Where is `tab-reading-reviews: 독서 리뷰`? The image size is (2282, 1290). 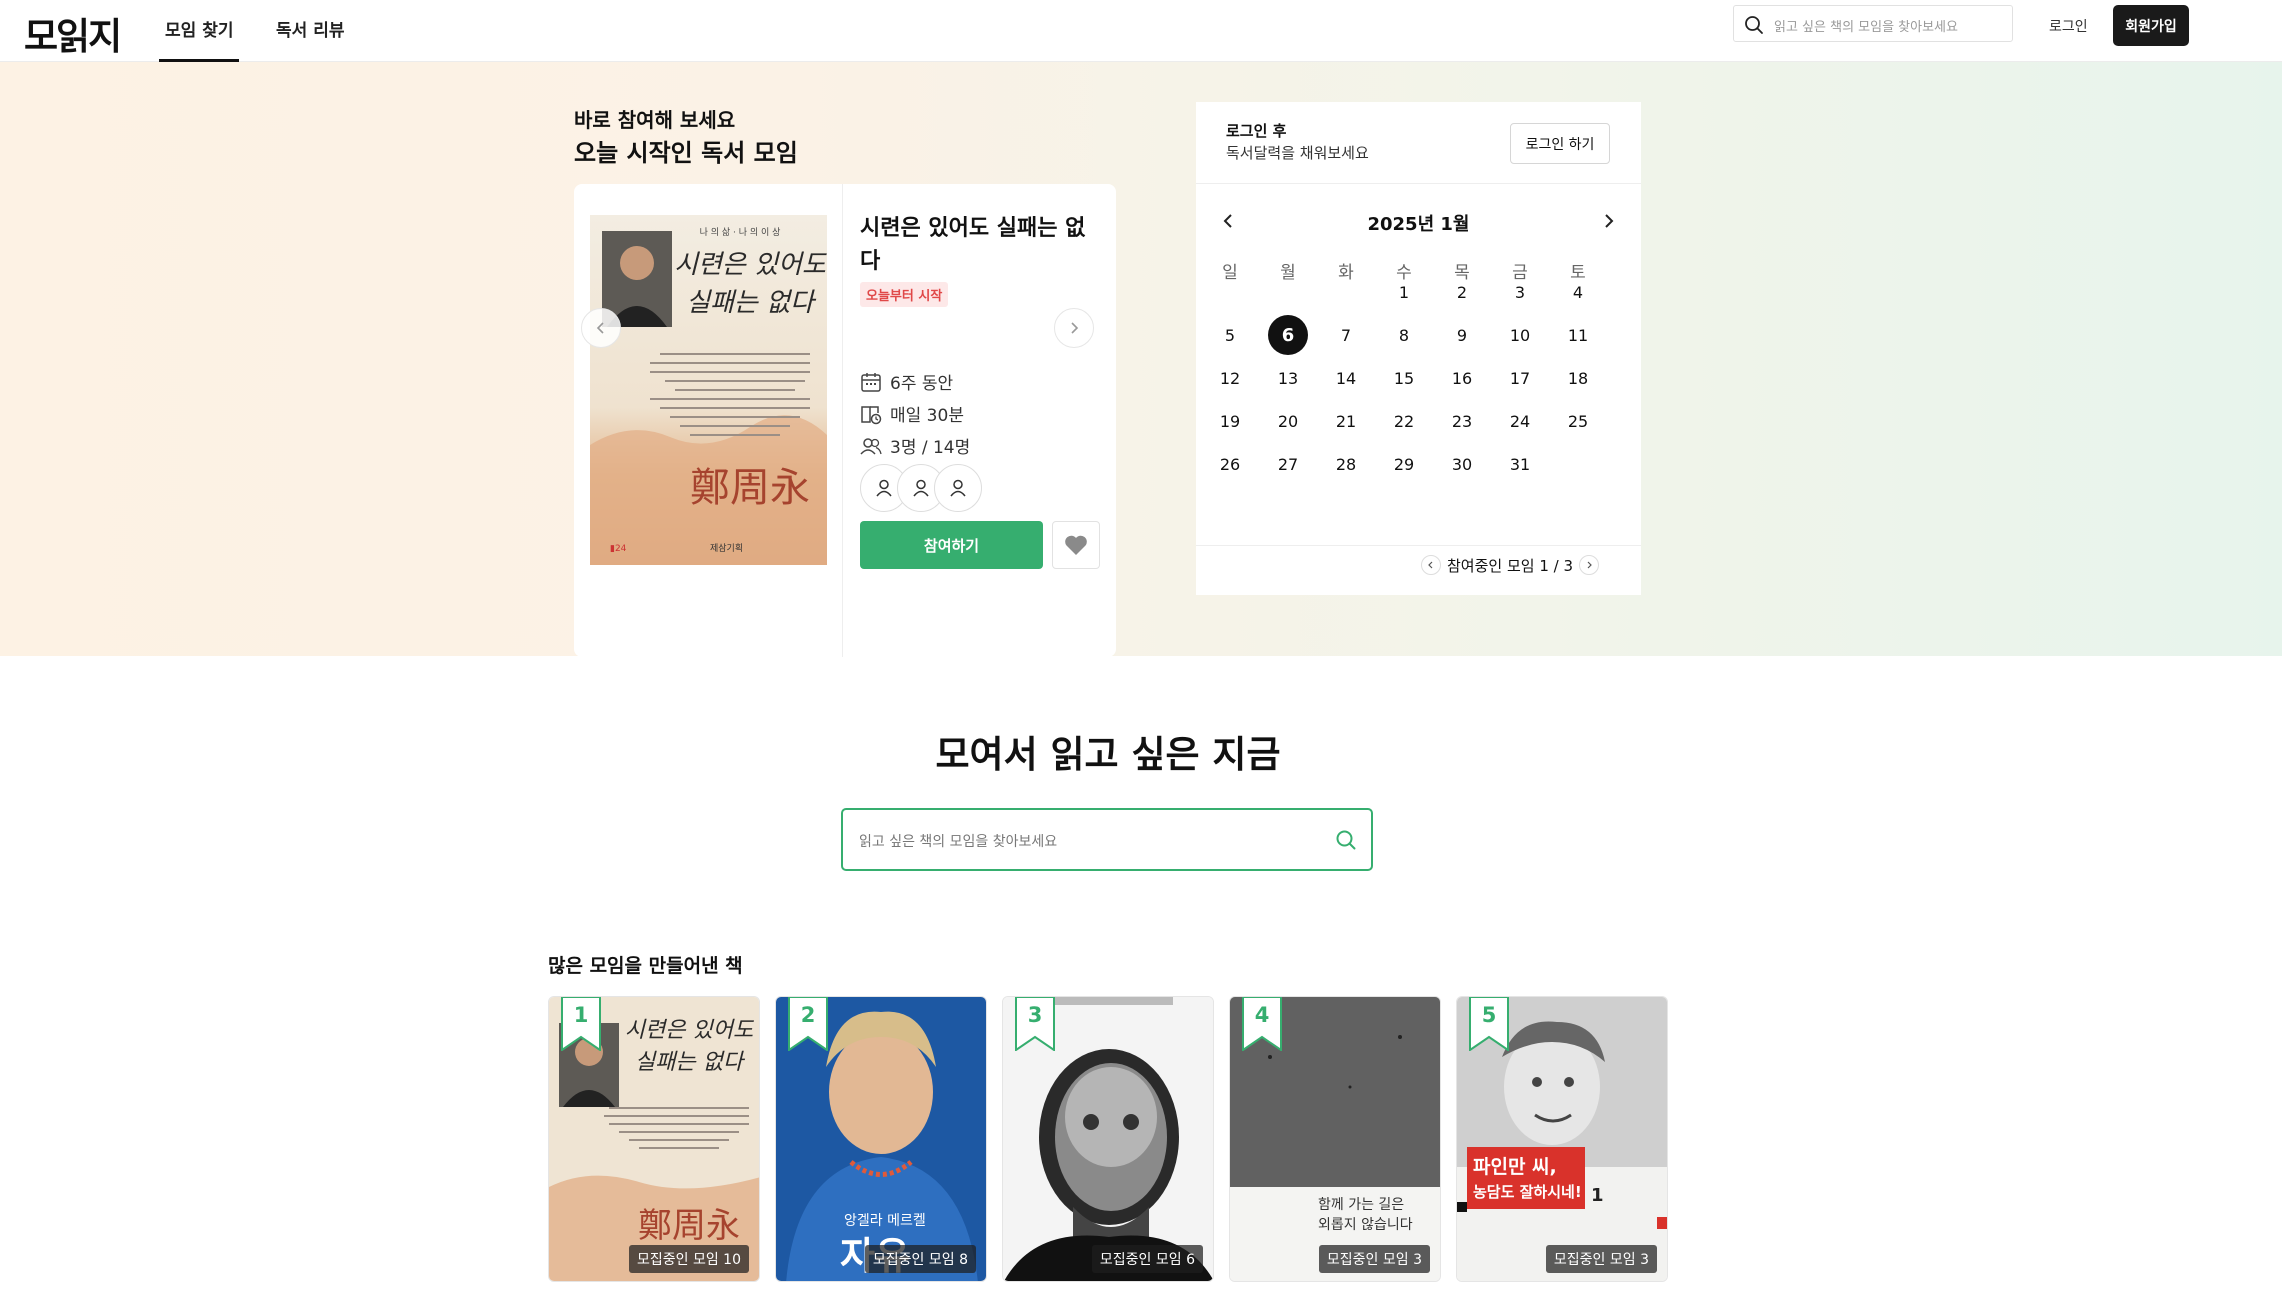
tab-reading-reviews: 독서 리뷰 is located at coordinates (310, 28).